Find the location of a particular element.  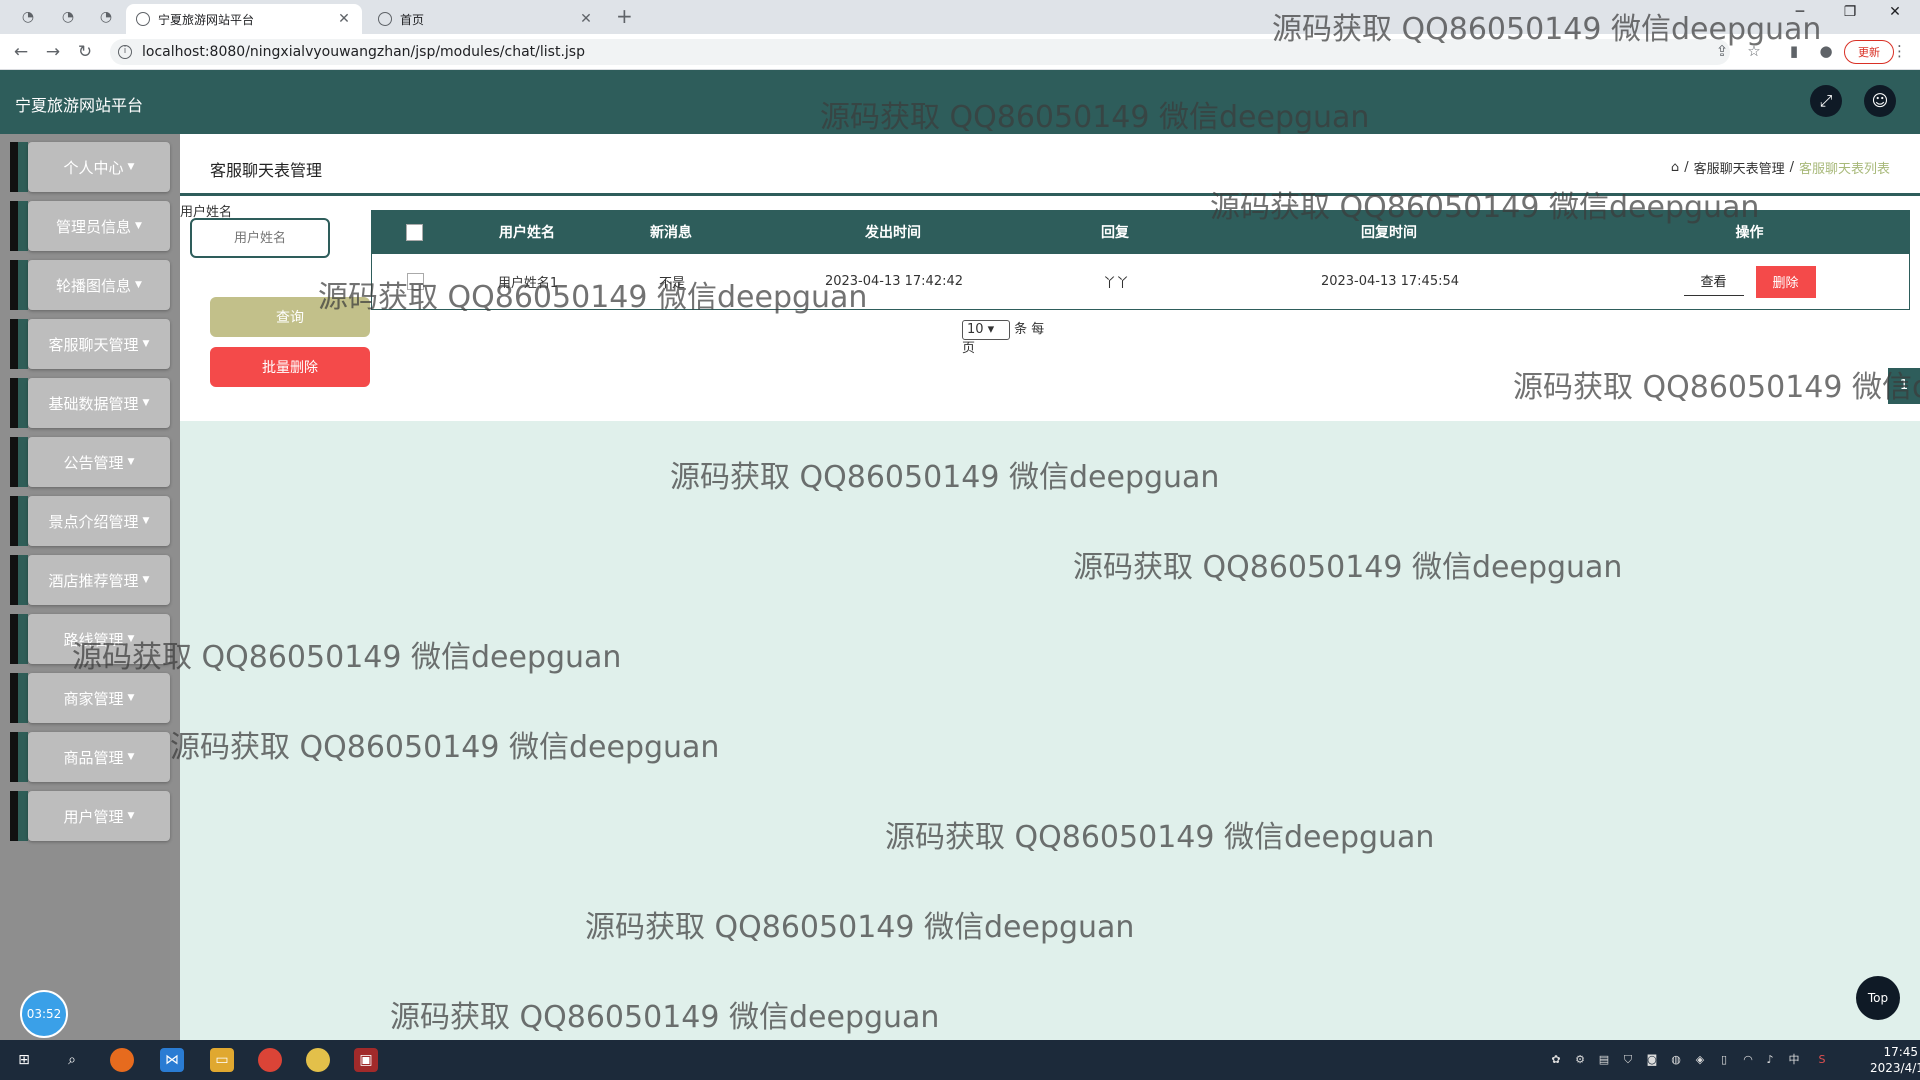

sidebar-item-basic-data: 基础数据管理 ▼ is located at coordinates (90, 403).